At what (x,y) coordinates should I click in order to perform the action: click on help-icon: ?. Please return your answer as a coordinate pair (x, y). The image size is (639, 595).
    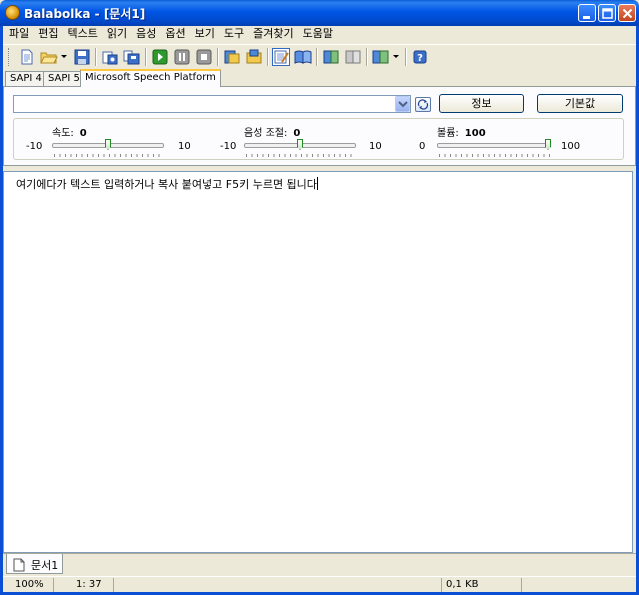
    Looking at the image, I should click on (420, 57).